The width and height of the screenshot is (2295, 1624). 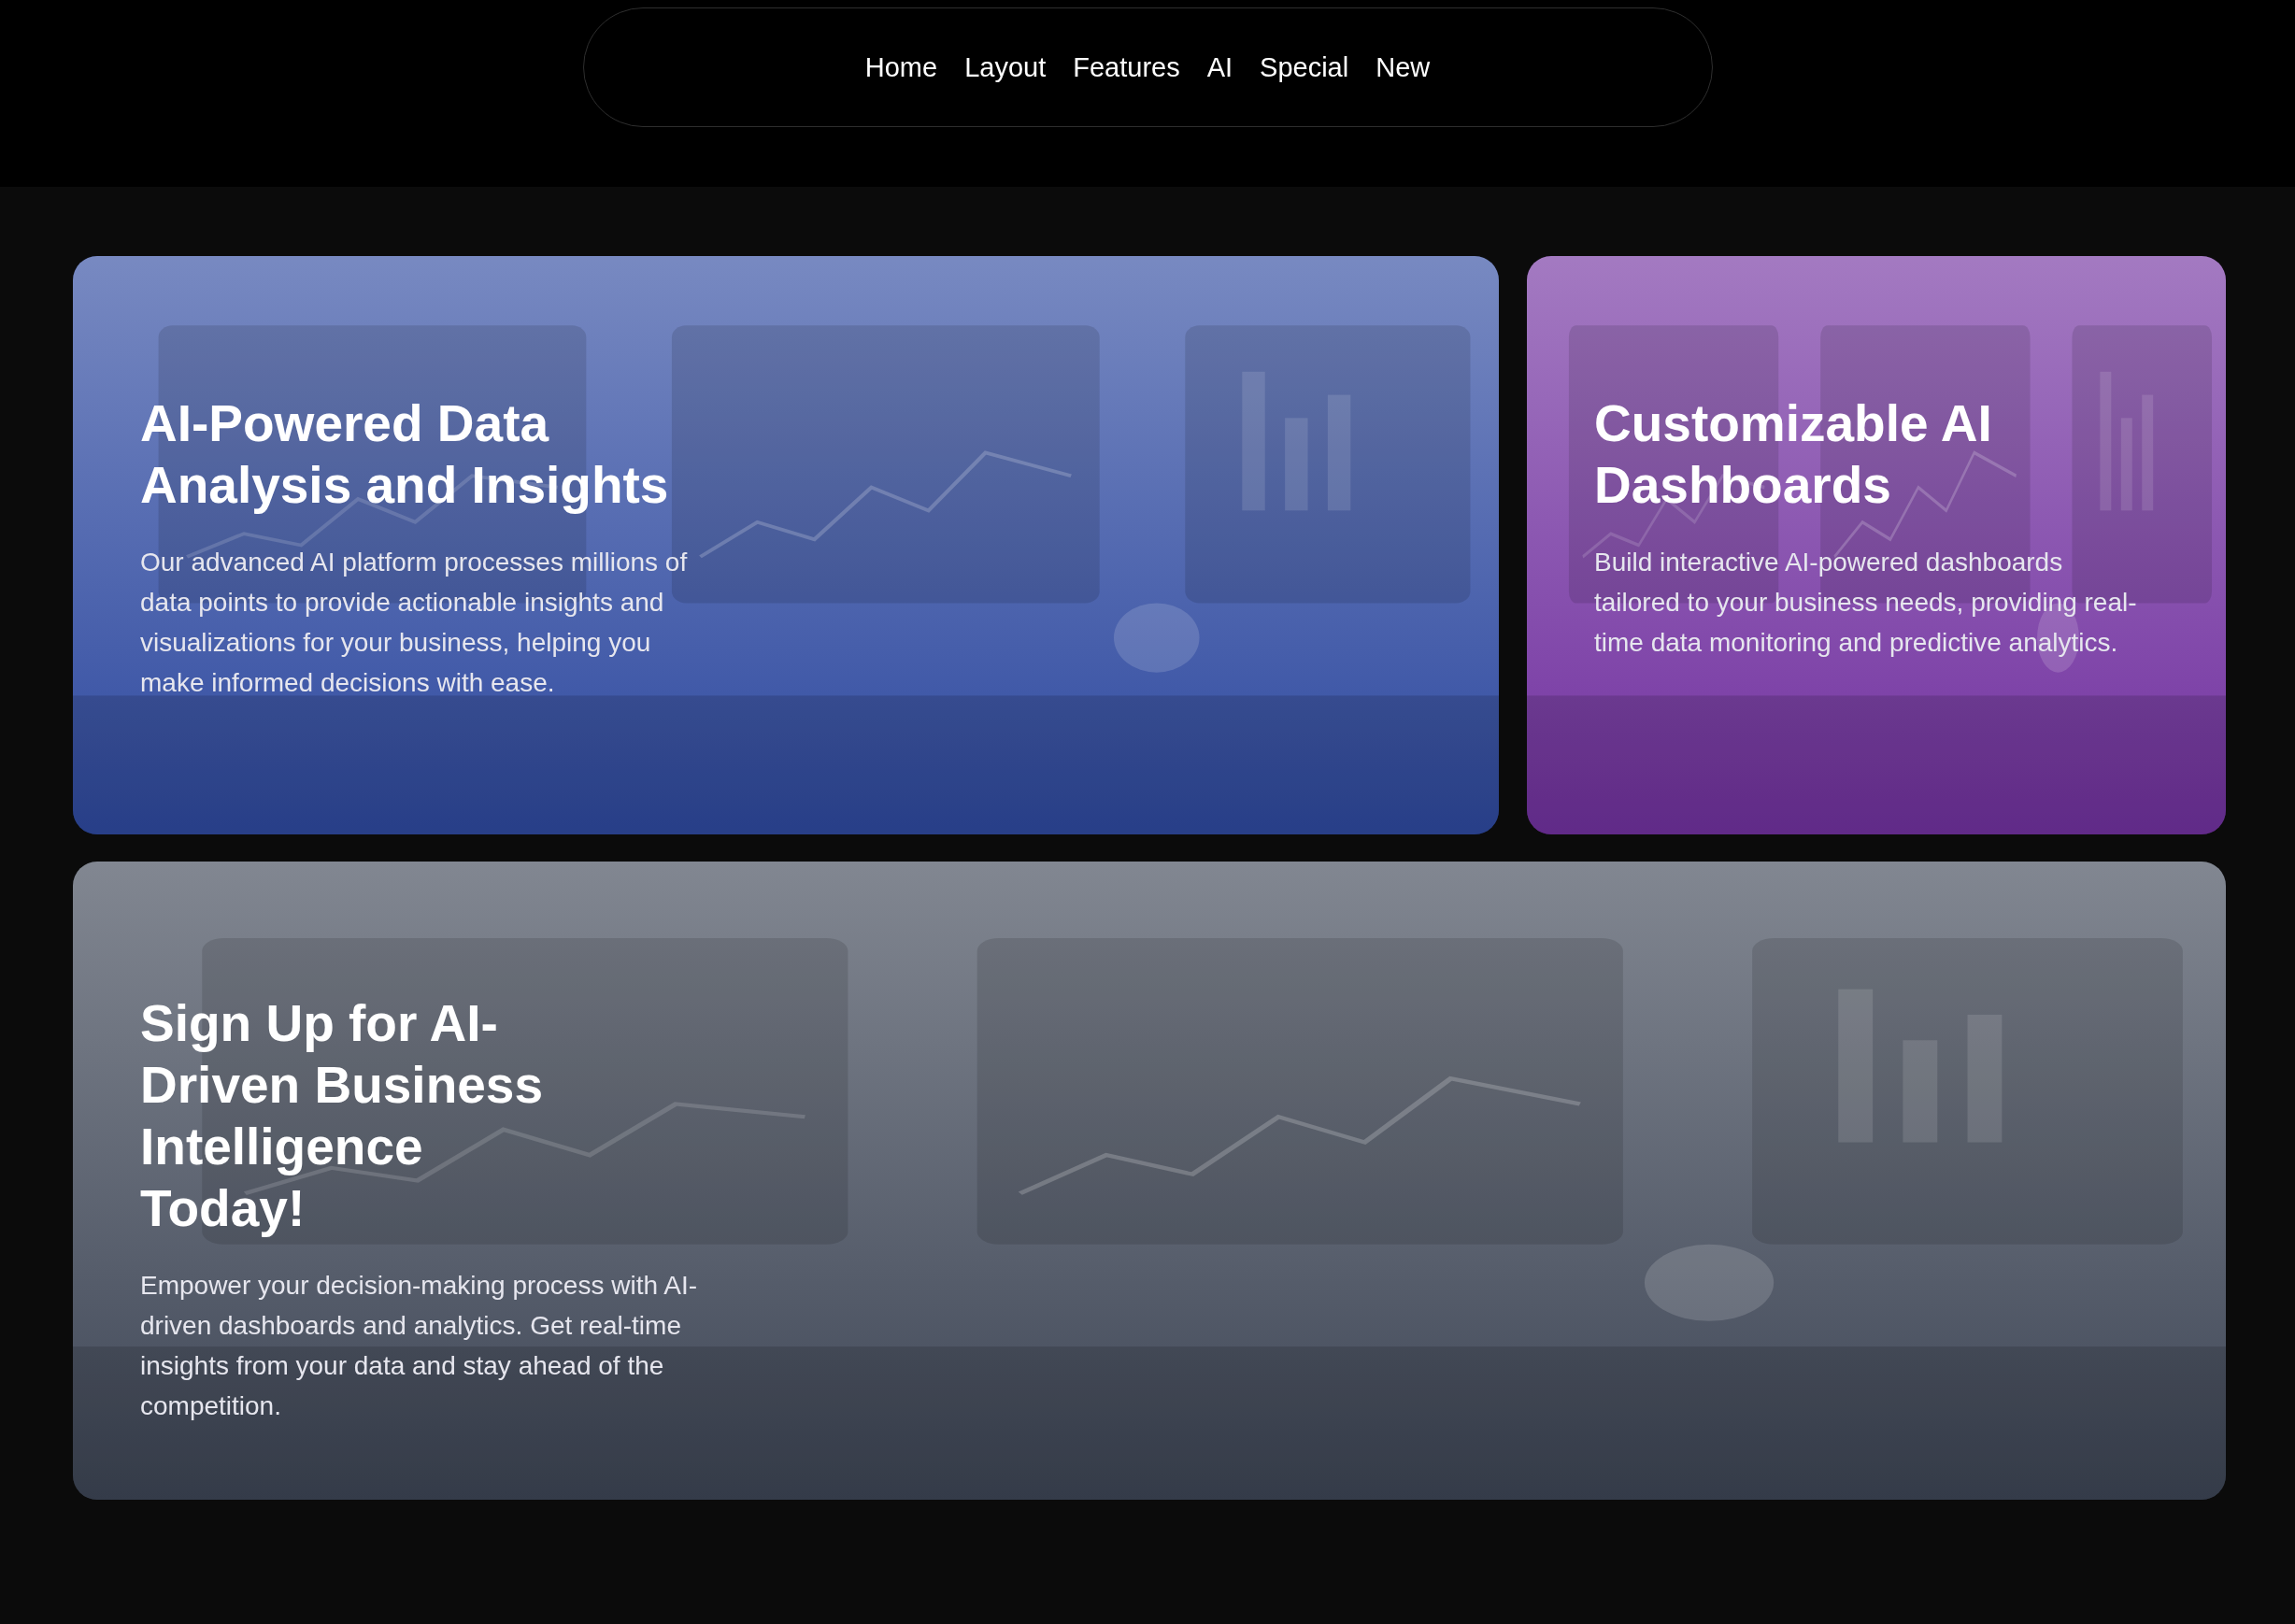 What do you see at coordinates (1866, 603) in the screenshot?
I see `card-text: Build interactive AI-powered dashboards tailored to your business needs, providing real-time data monitoring and predictive analytics.` at bounding box center [1866, 603].